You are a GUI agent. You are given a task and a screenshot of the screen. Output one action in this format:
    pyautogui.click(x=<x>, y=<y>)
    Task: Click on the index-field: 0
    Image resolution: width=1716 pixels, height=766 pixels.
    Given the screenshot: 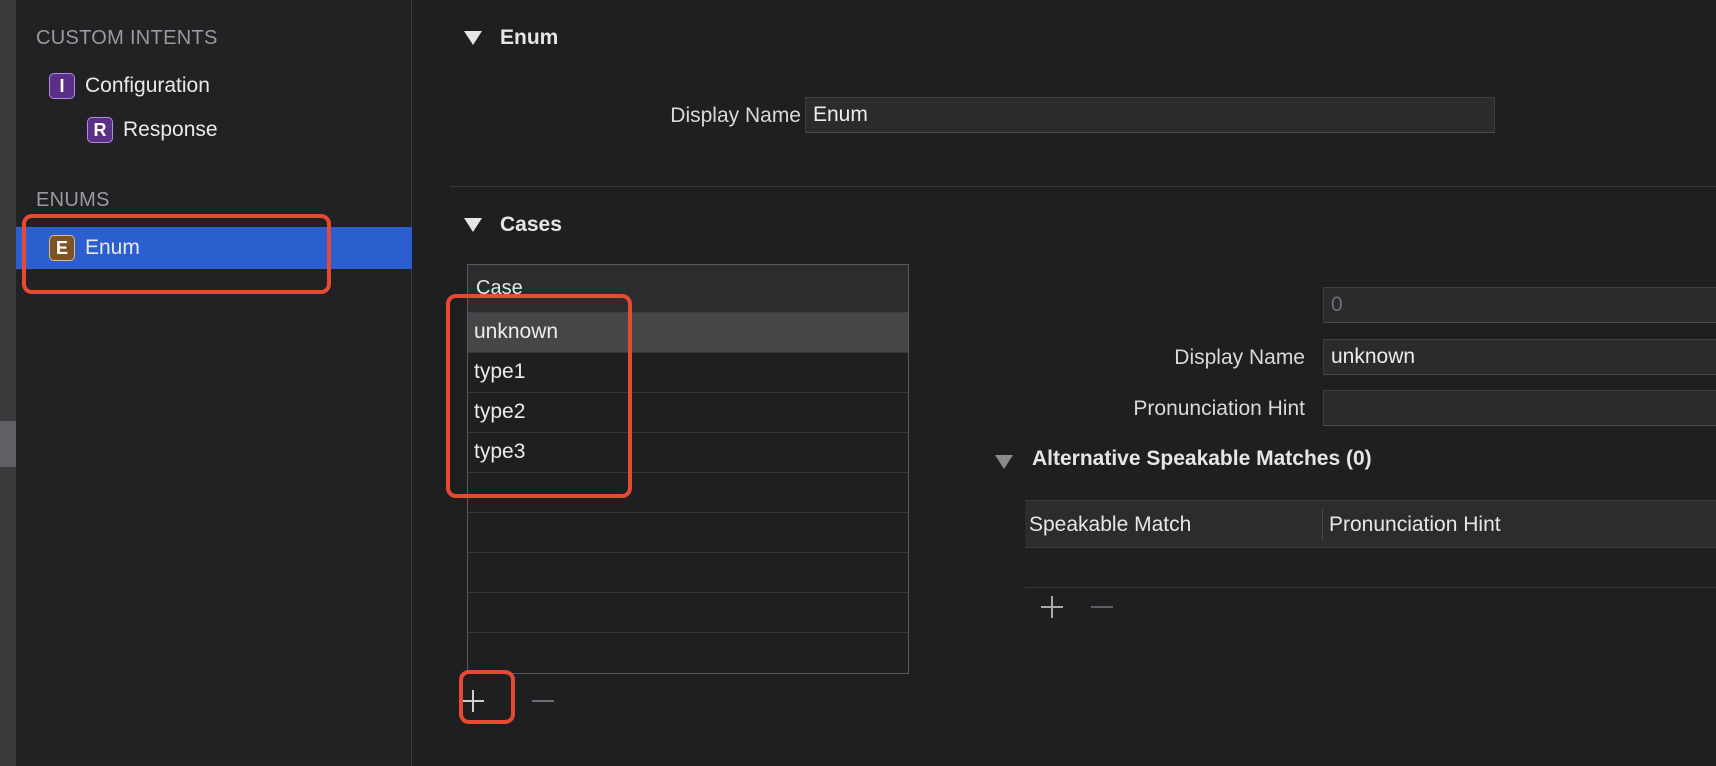 What is the action you would take?
    pyautogui.click(x=1519, y=305)
    